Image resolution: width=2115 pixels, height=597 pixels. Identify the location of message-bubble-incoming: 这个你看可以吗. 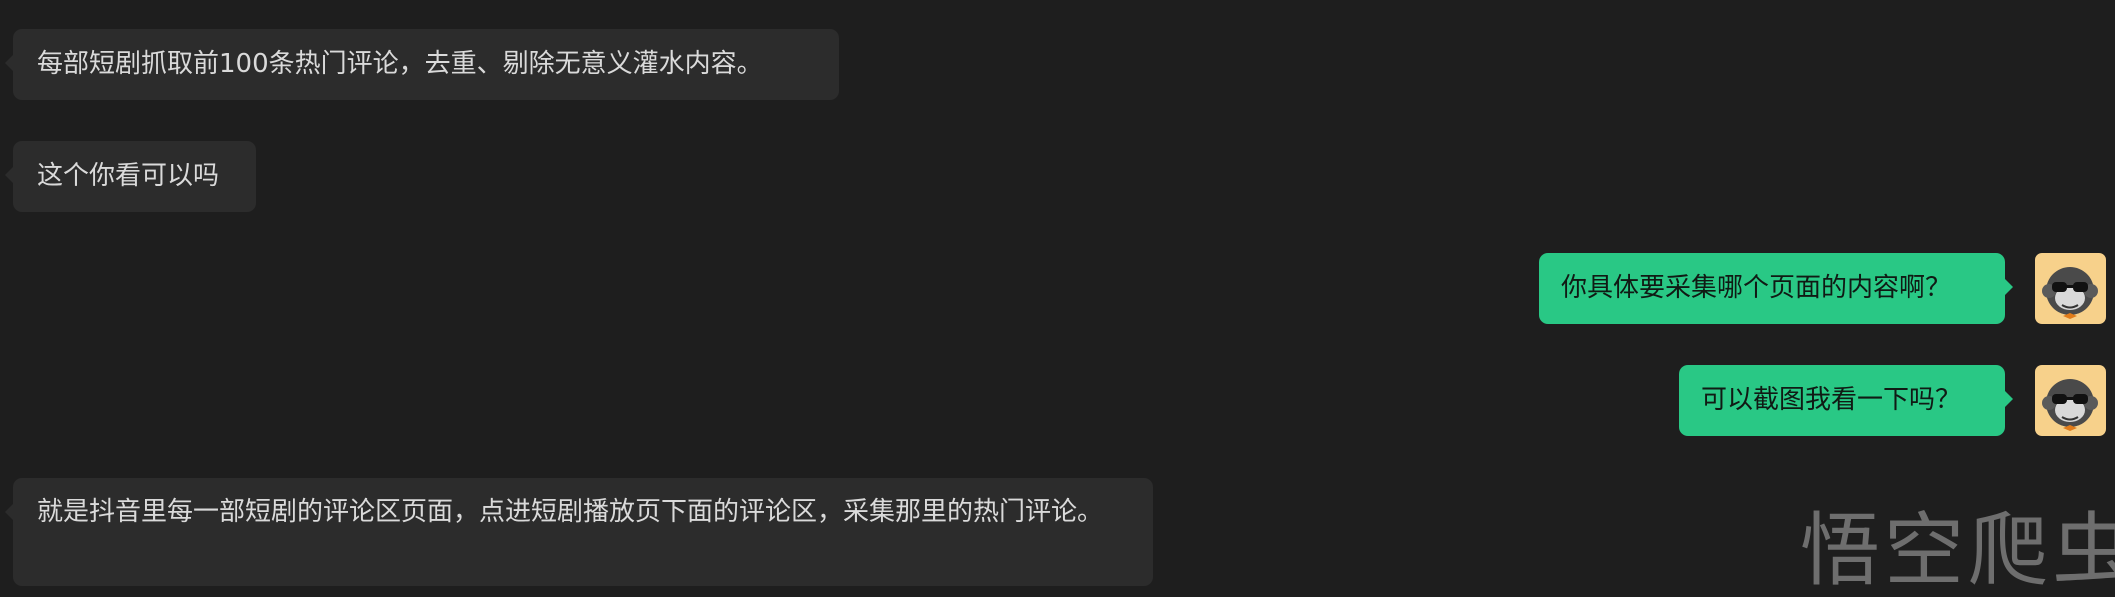
(130, 176).